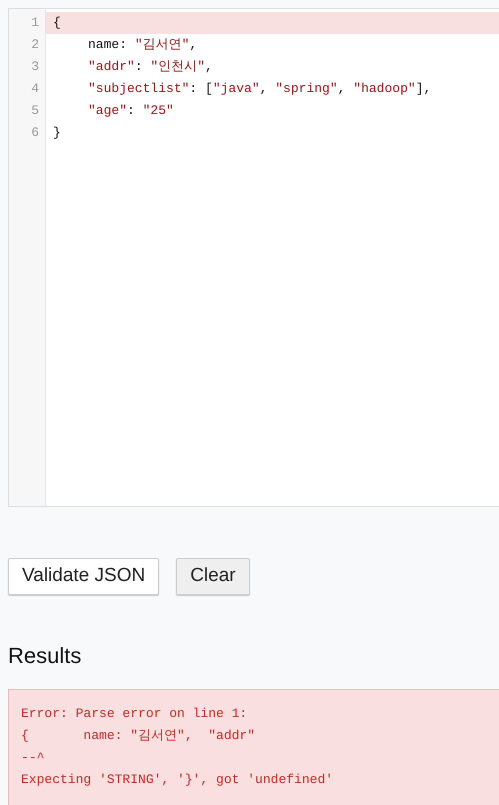 This screenshot has width=499, height=805. Describe the element at coordinates (35, 67) in the screenshot. I see `line-number: 3` at that location.